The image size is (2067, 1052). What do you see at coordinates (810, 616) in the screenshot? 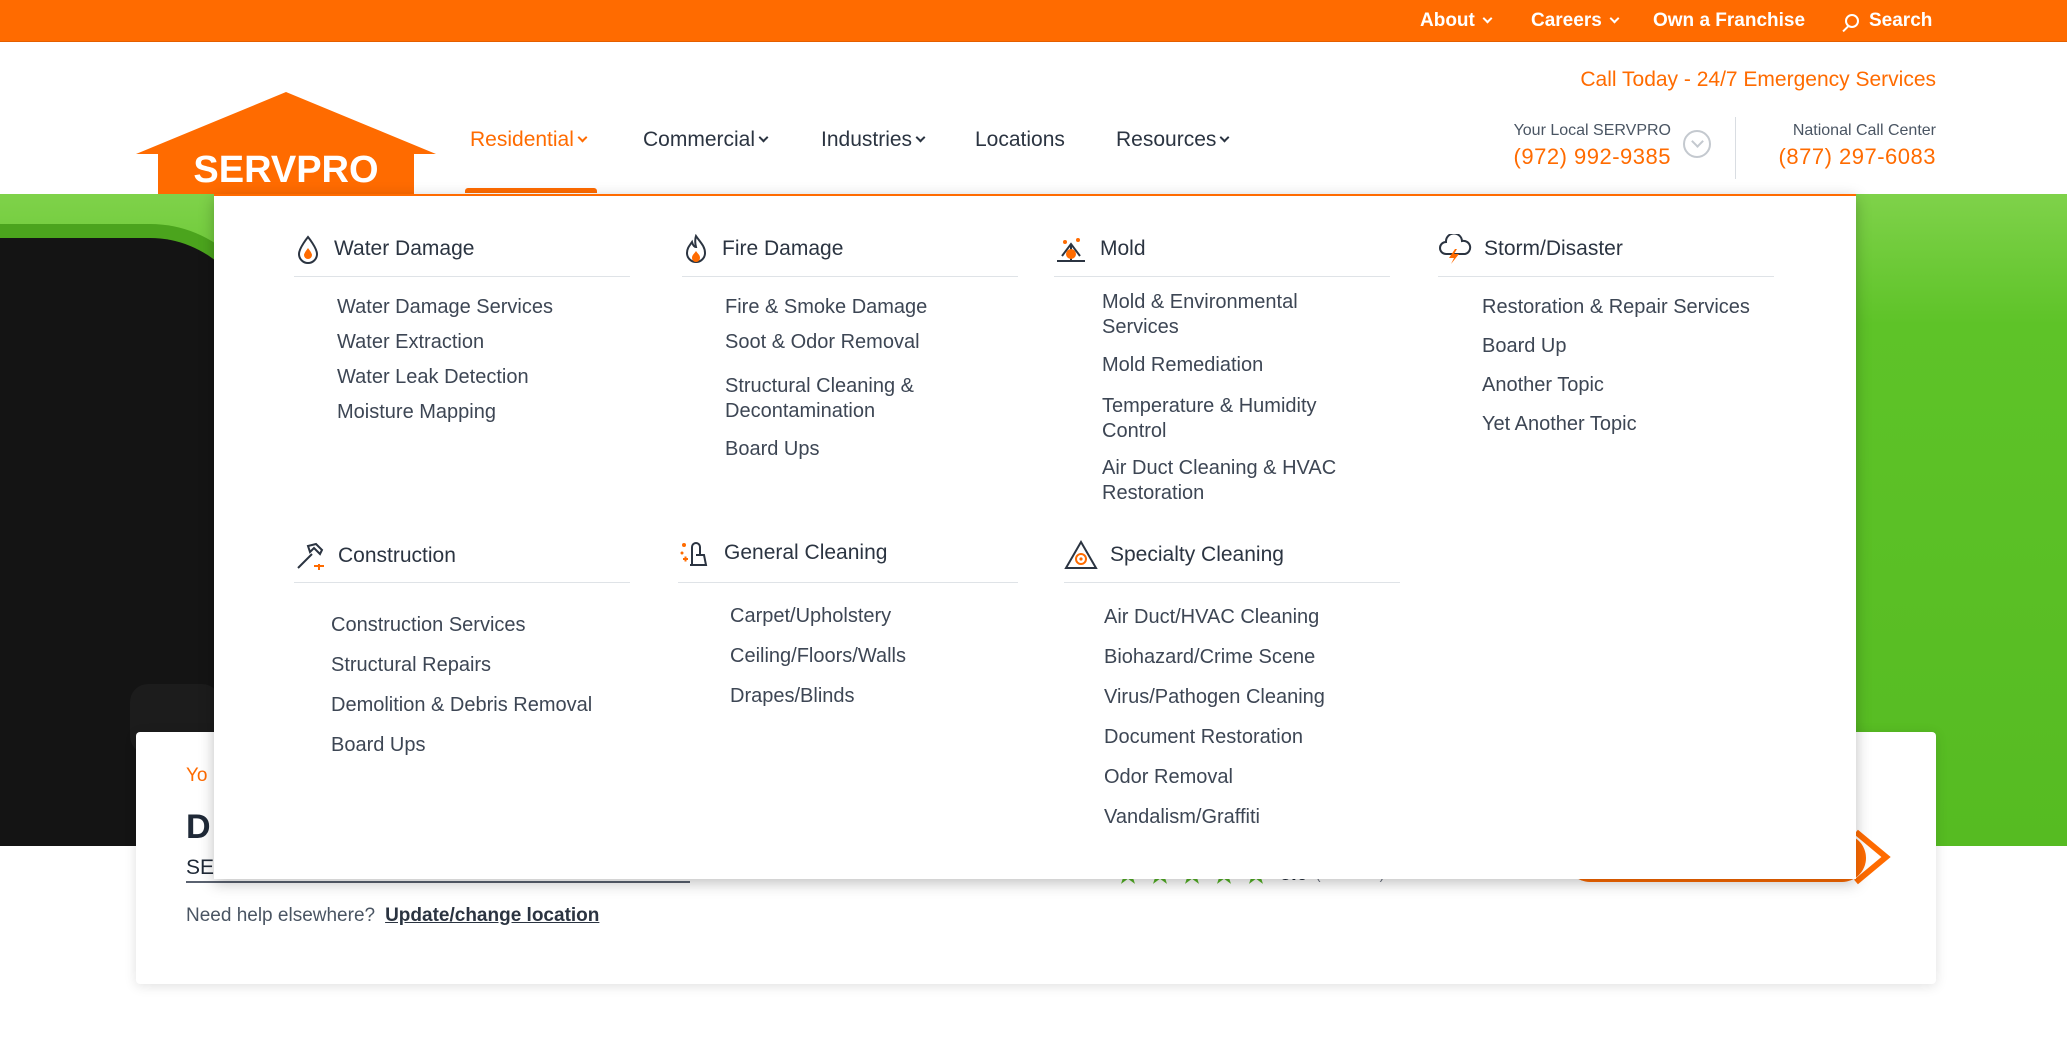
I see `general-link-1: Carpet/Upholstery` at bounding box center [810, 616].